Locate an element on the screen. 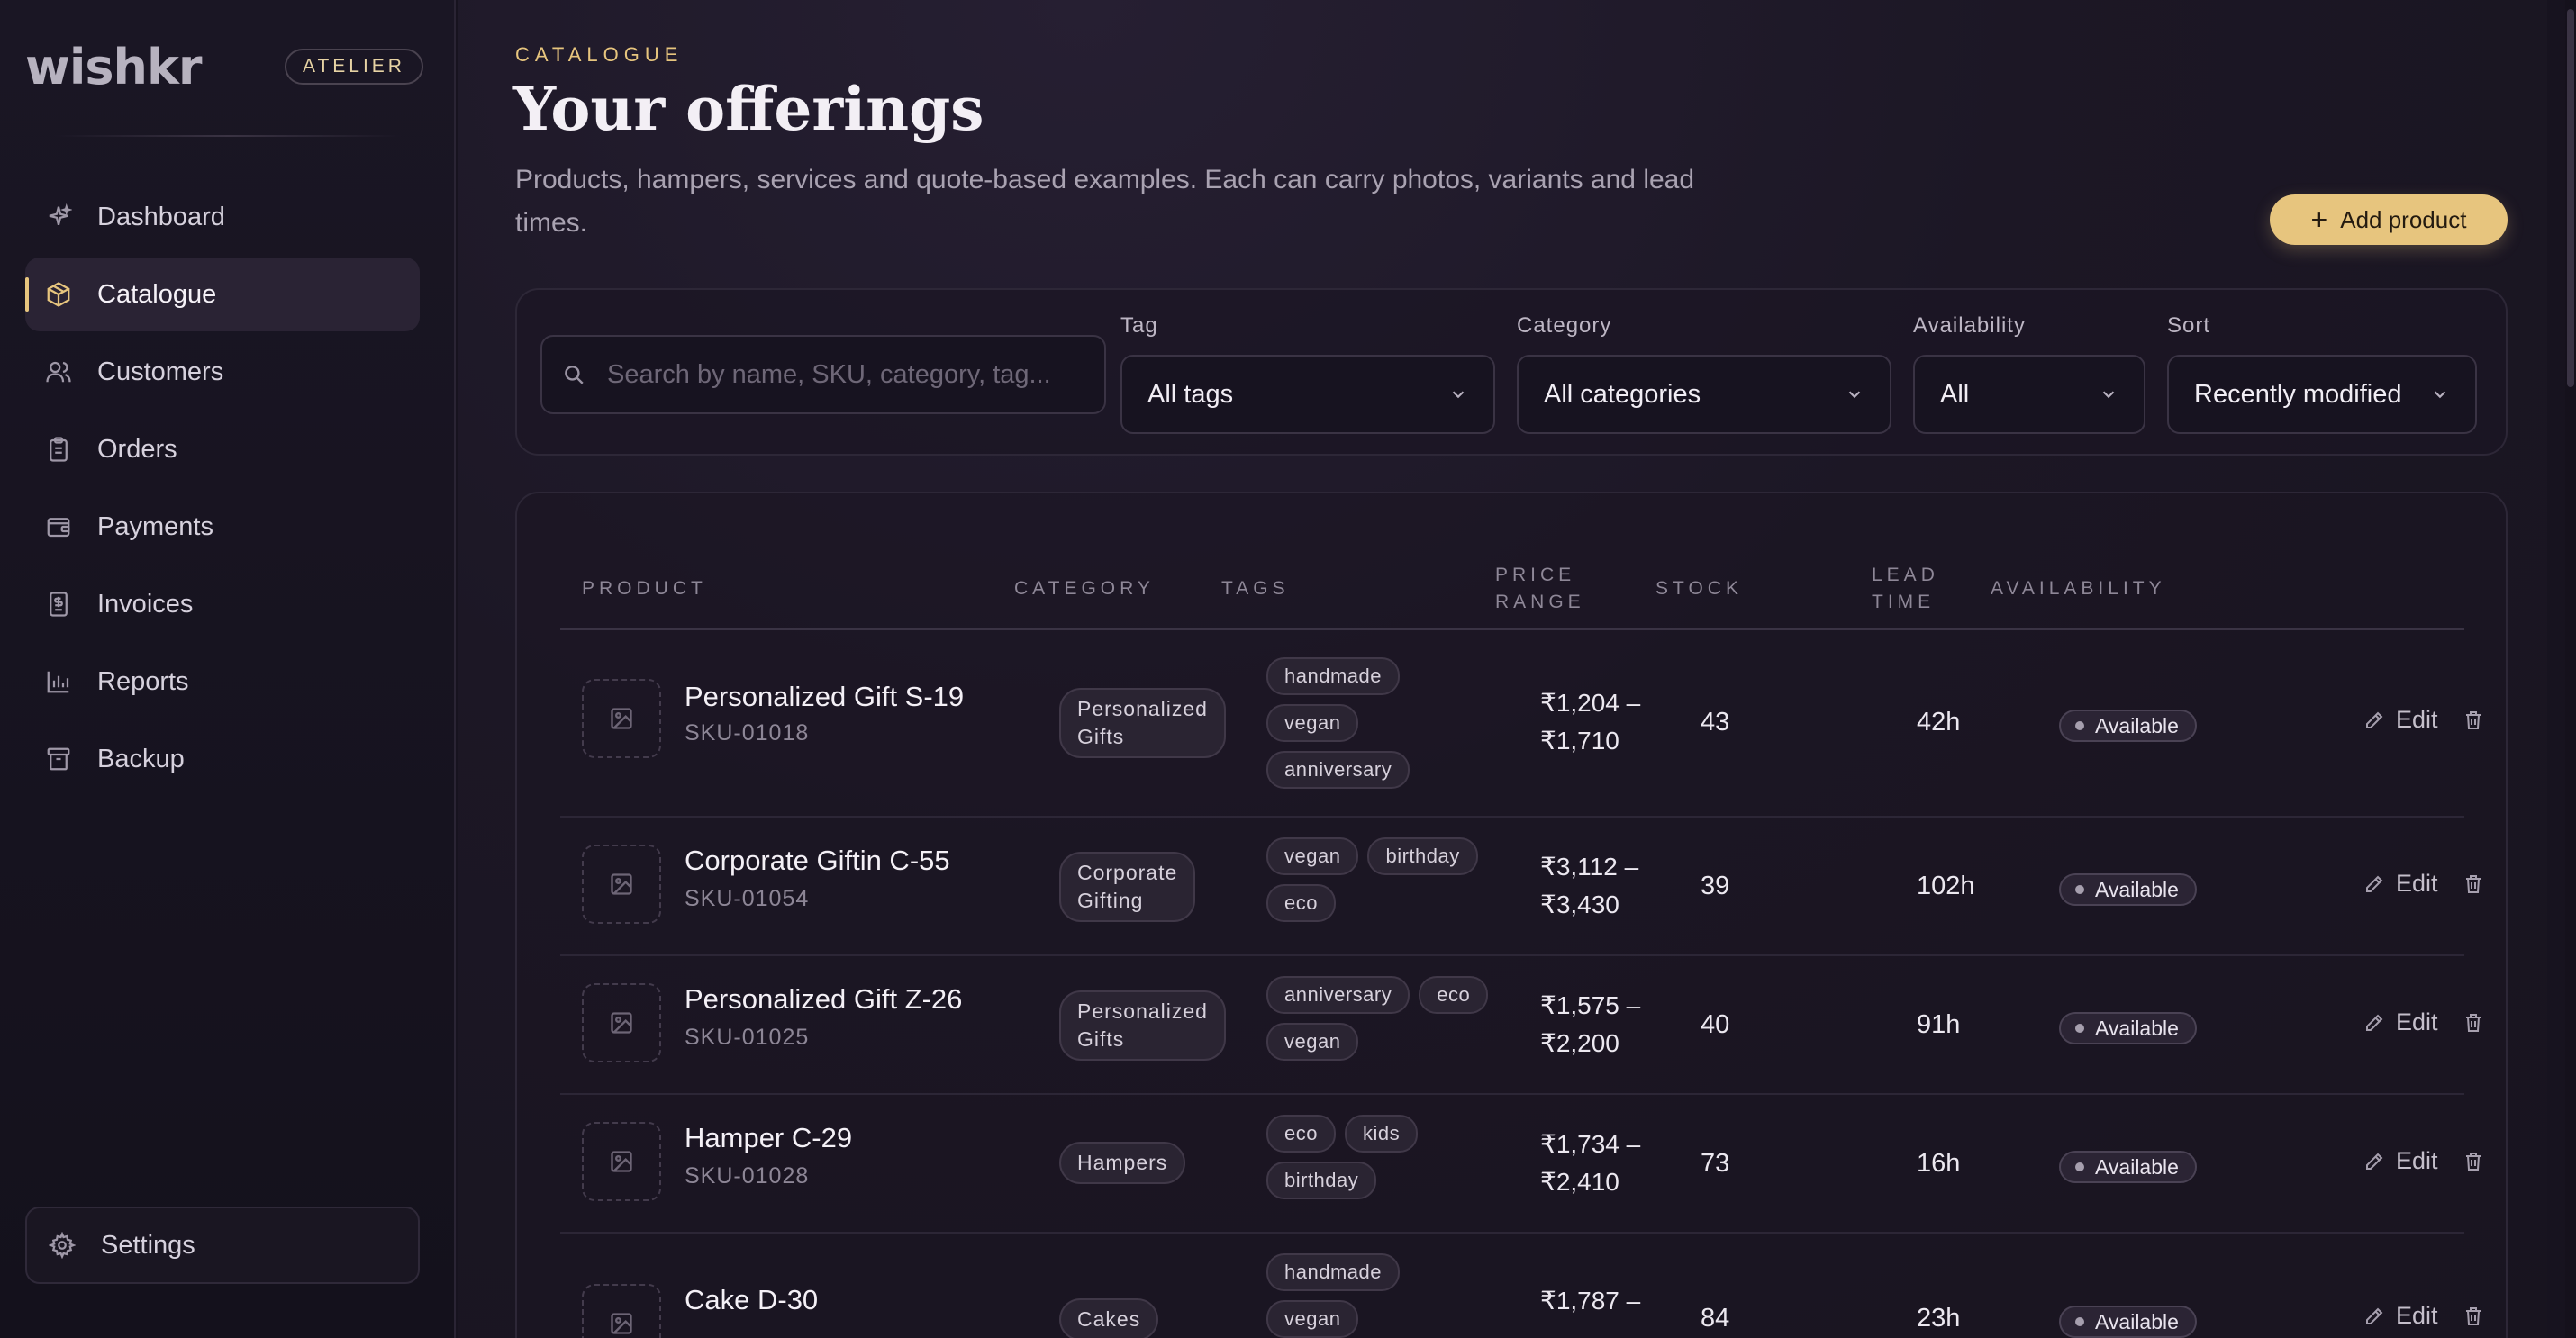 This screenshot has height=1338, width=2576. availability-filter-label: Availability is located at coordinates (1969, 325).